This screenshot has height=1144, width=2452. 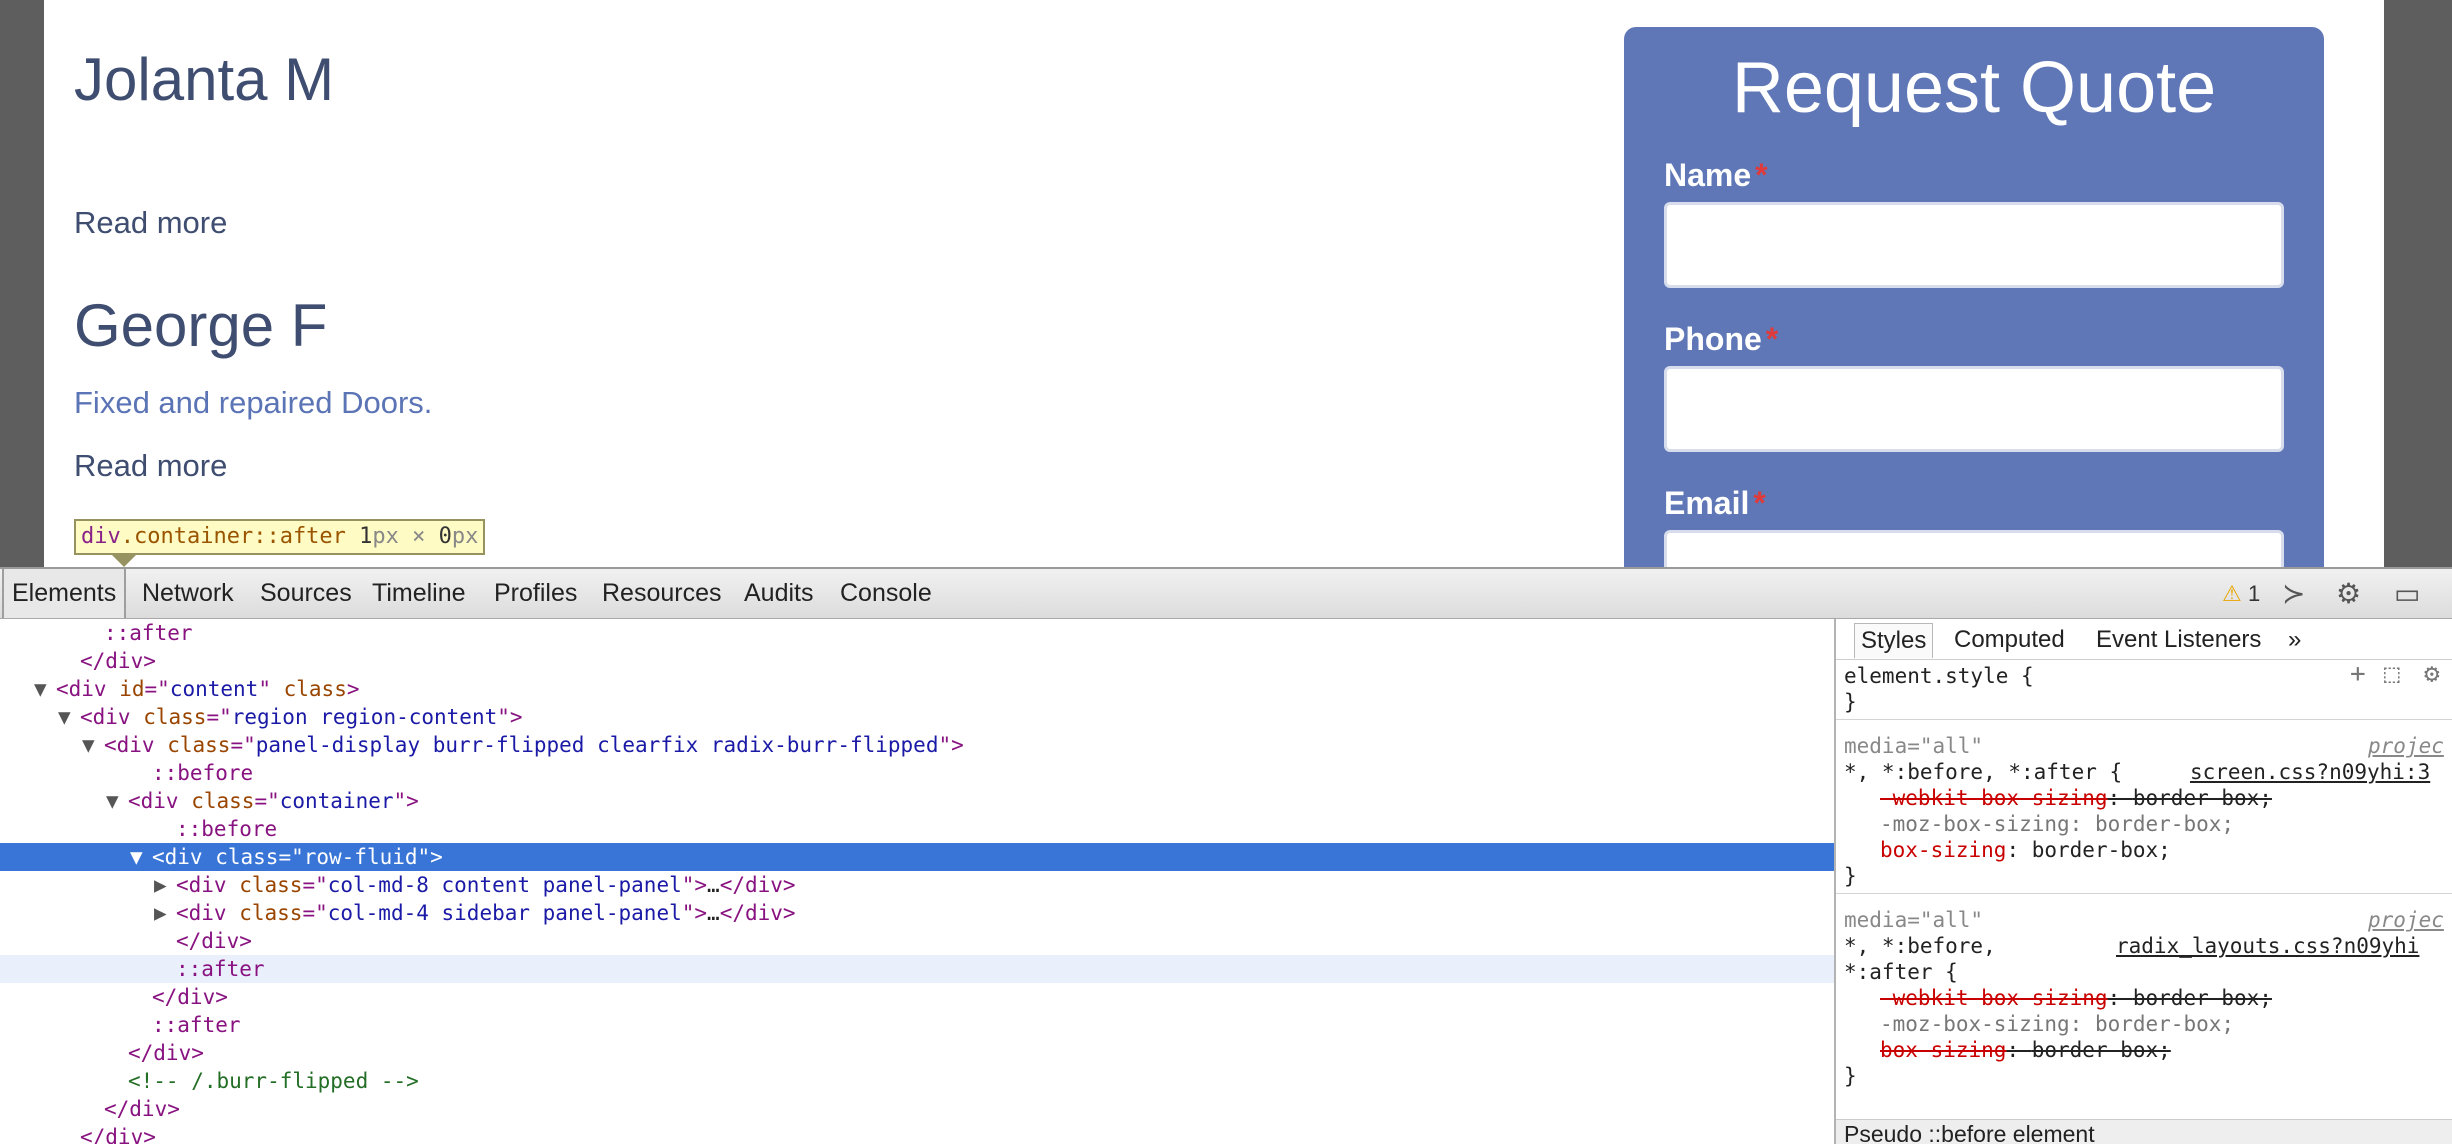 What do you see at coordinates (778, 593) in the screenshot?
I see `tab-audits: Audits` at bounding box center [778, 593].